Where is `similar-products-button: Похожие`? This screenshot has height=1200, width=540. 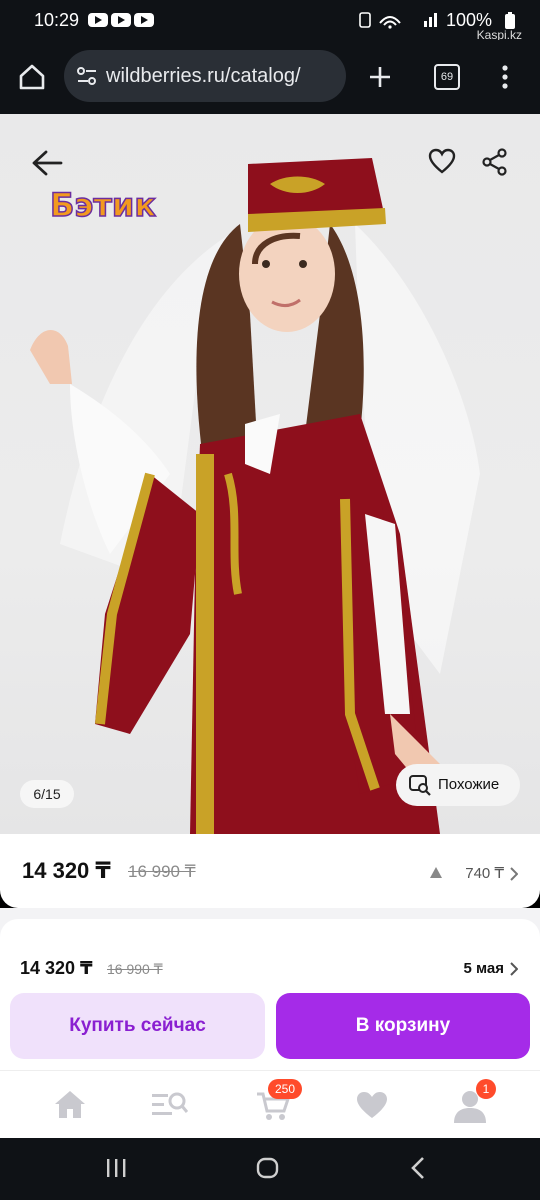 similar-products-button: Похожие is located at coordinates (458, 785).